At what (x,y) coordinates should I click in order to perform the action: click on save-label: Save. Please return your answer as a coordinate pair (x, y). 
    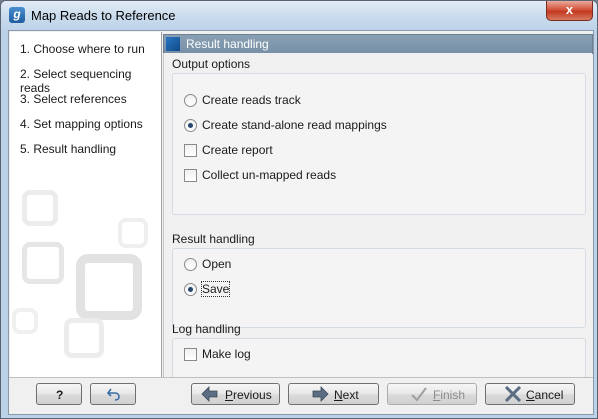
    Looking at the image, I should click on (215, 289).